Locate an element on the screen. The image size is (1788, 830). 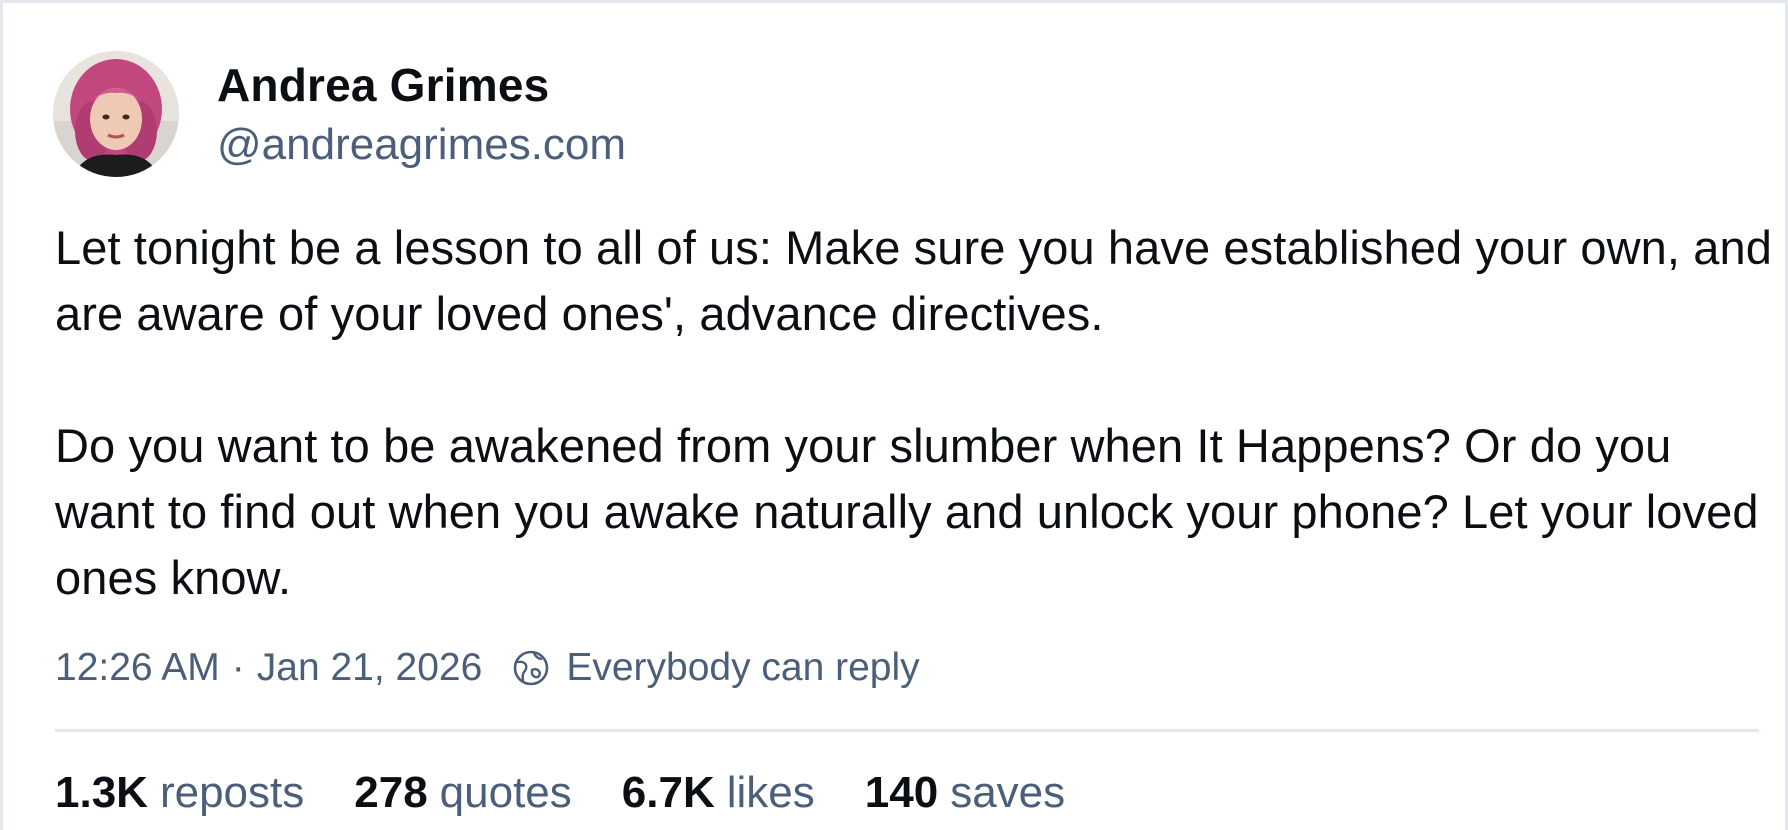
divider is located at coordinates (907, 730).